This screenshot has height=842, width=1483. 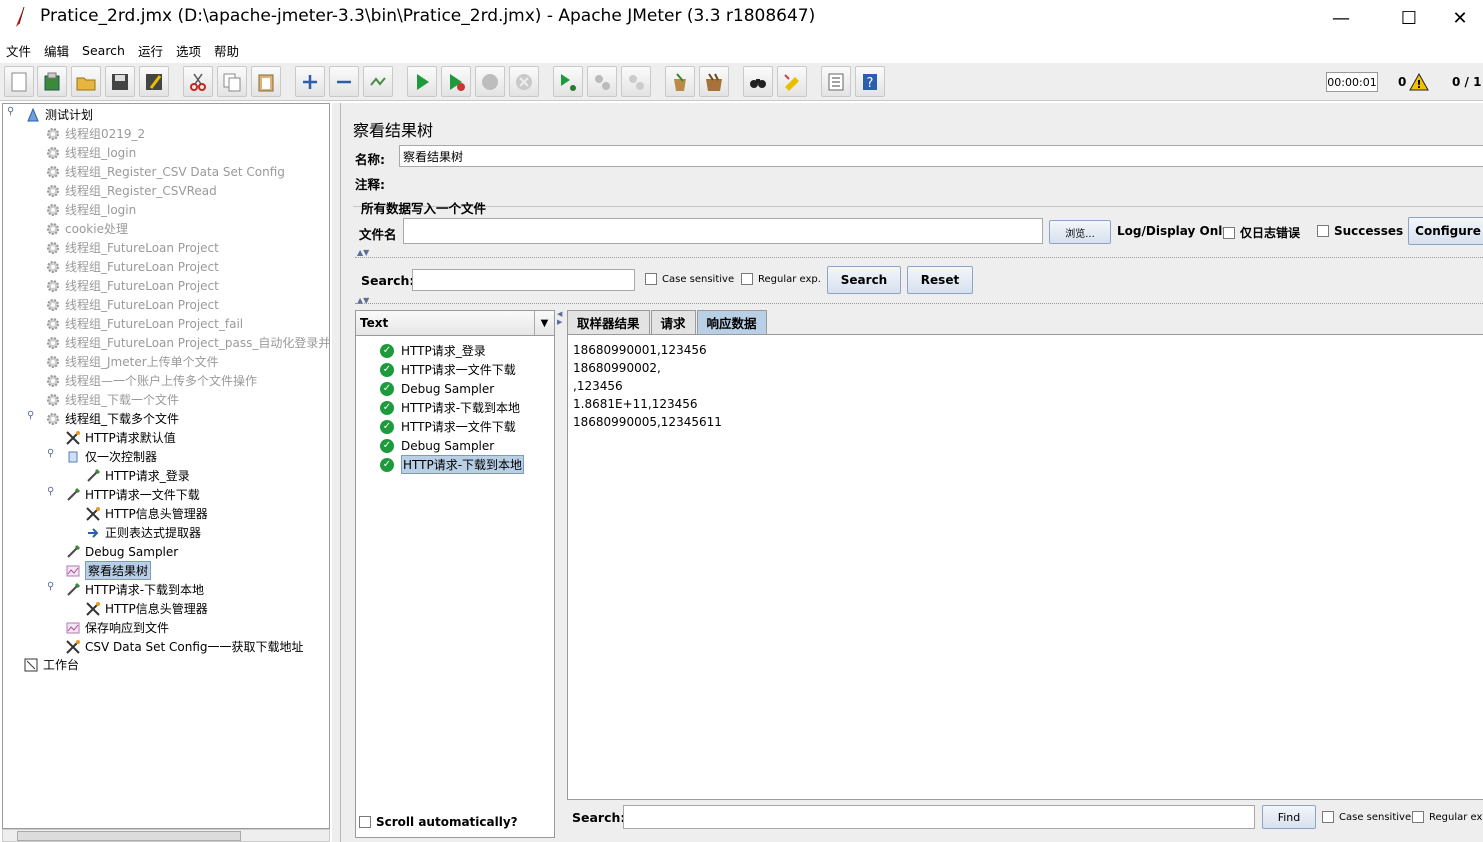 What do you see at coordinates (266, 81) in the screenshot?
I see `paste-button` at bounding box center [266, 81].